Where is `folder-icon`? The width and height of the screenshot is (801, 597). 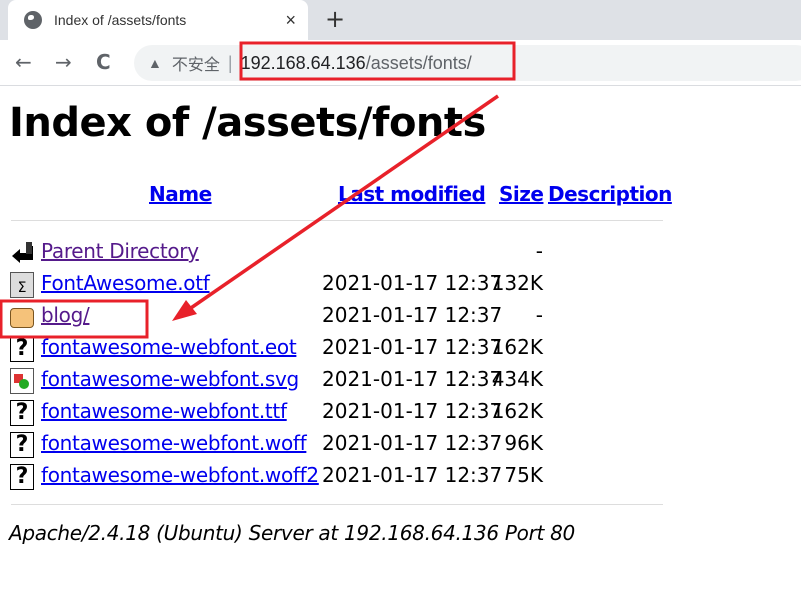 folder-icon is located at coordinates (22, 318).